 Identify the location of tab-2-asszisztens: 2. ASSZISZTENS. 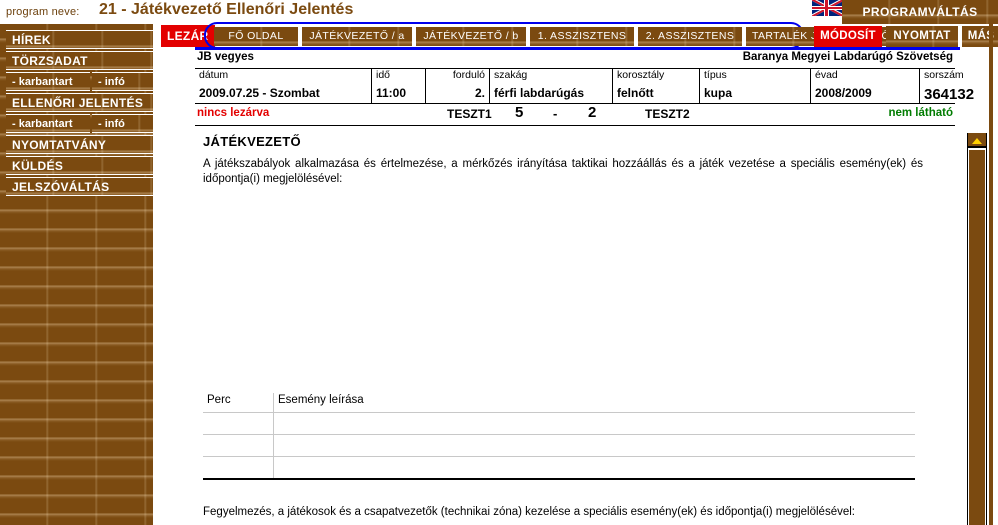
(690, 36).